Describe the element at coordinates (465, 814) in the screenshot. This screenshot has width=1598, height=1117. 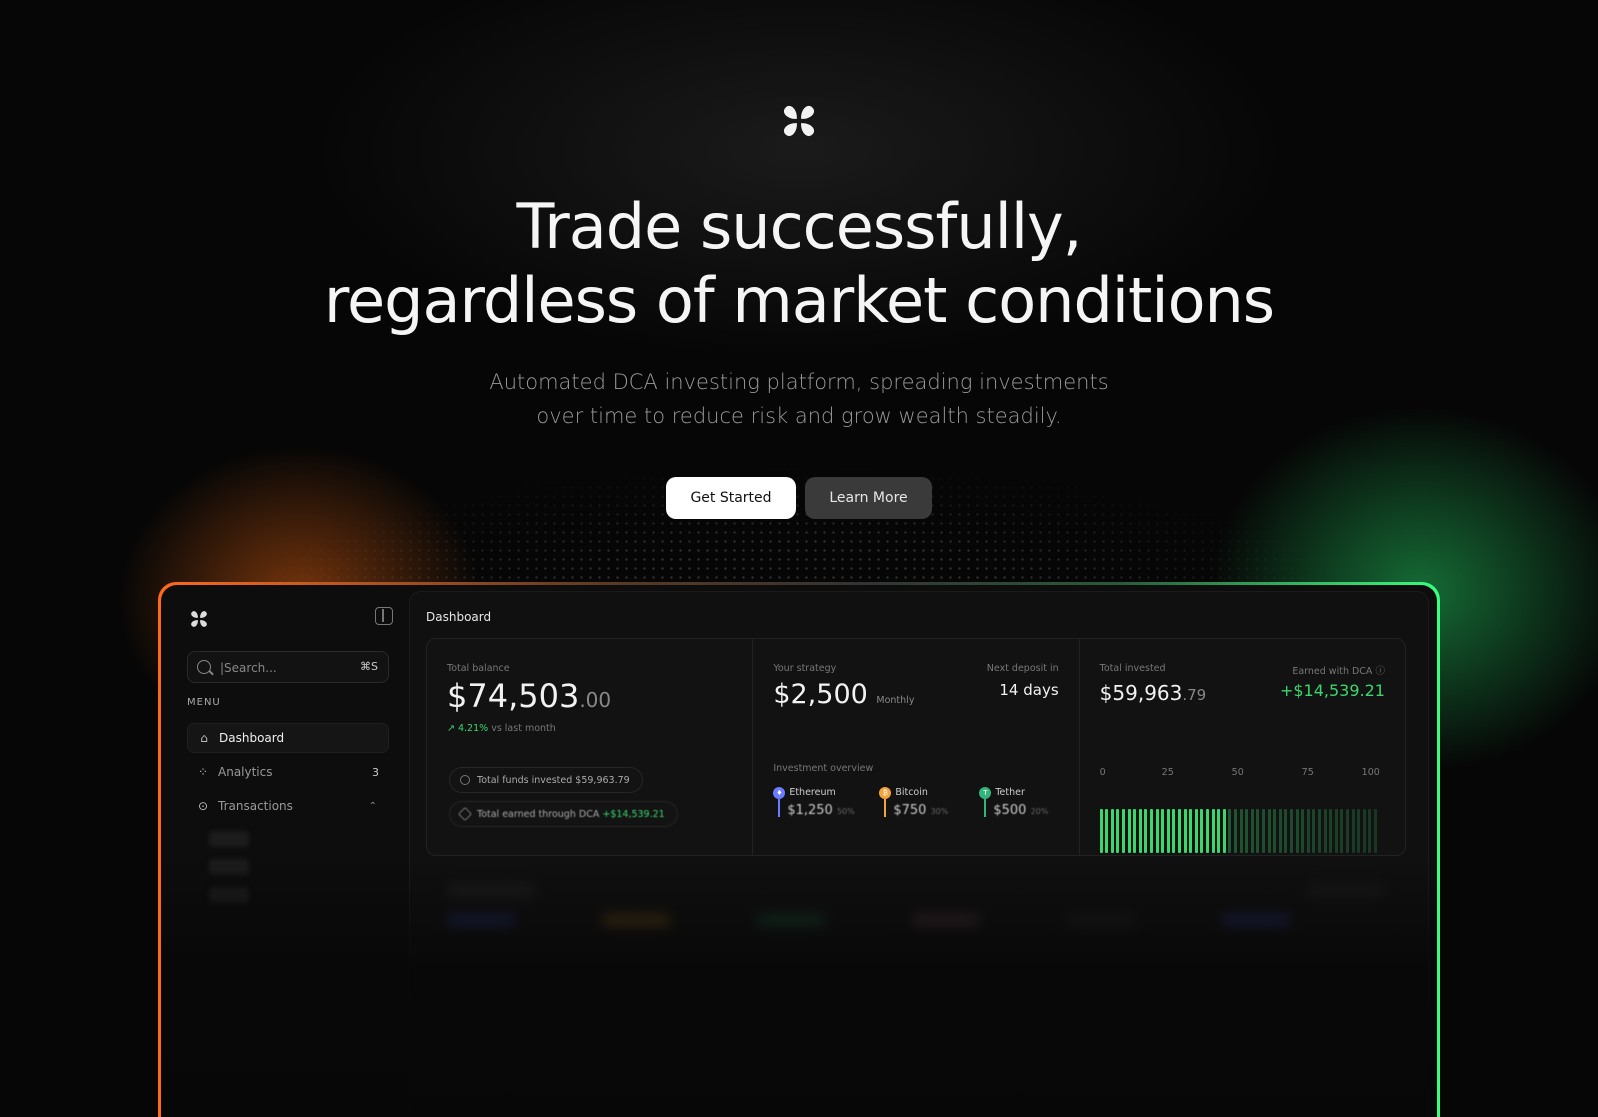
I see `diamond-icon` at that location.